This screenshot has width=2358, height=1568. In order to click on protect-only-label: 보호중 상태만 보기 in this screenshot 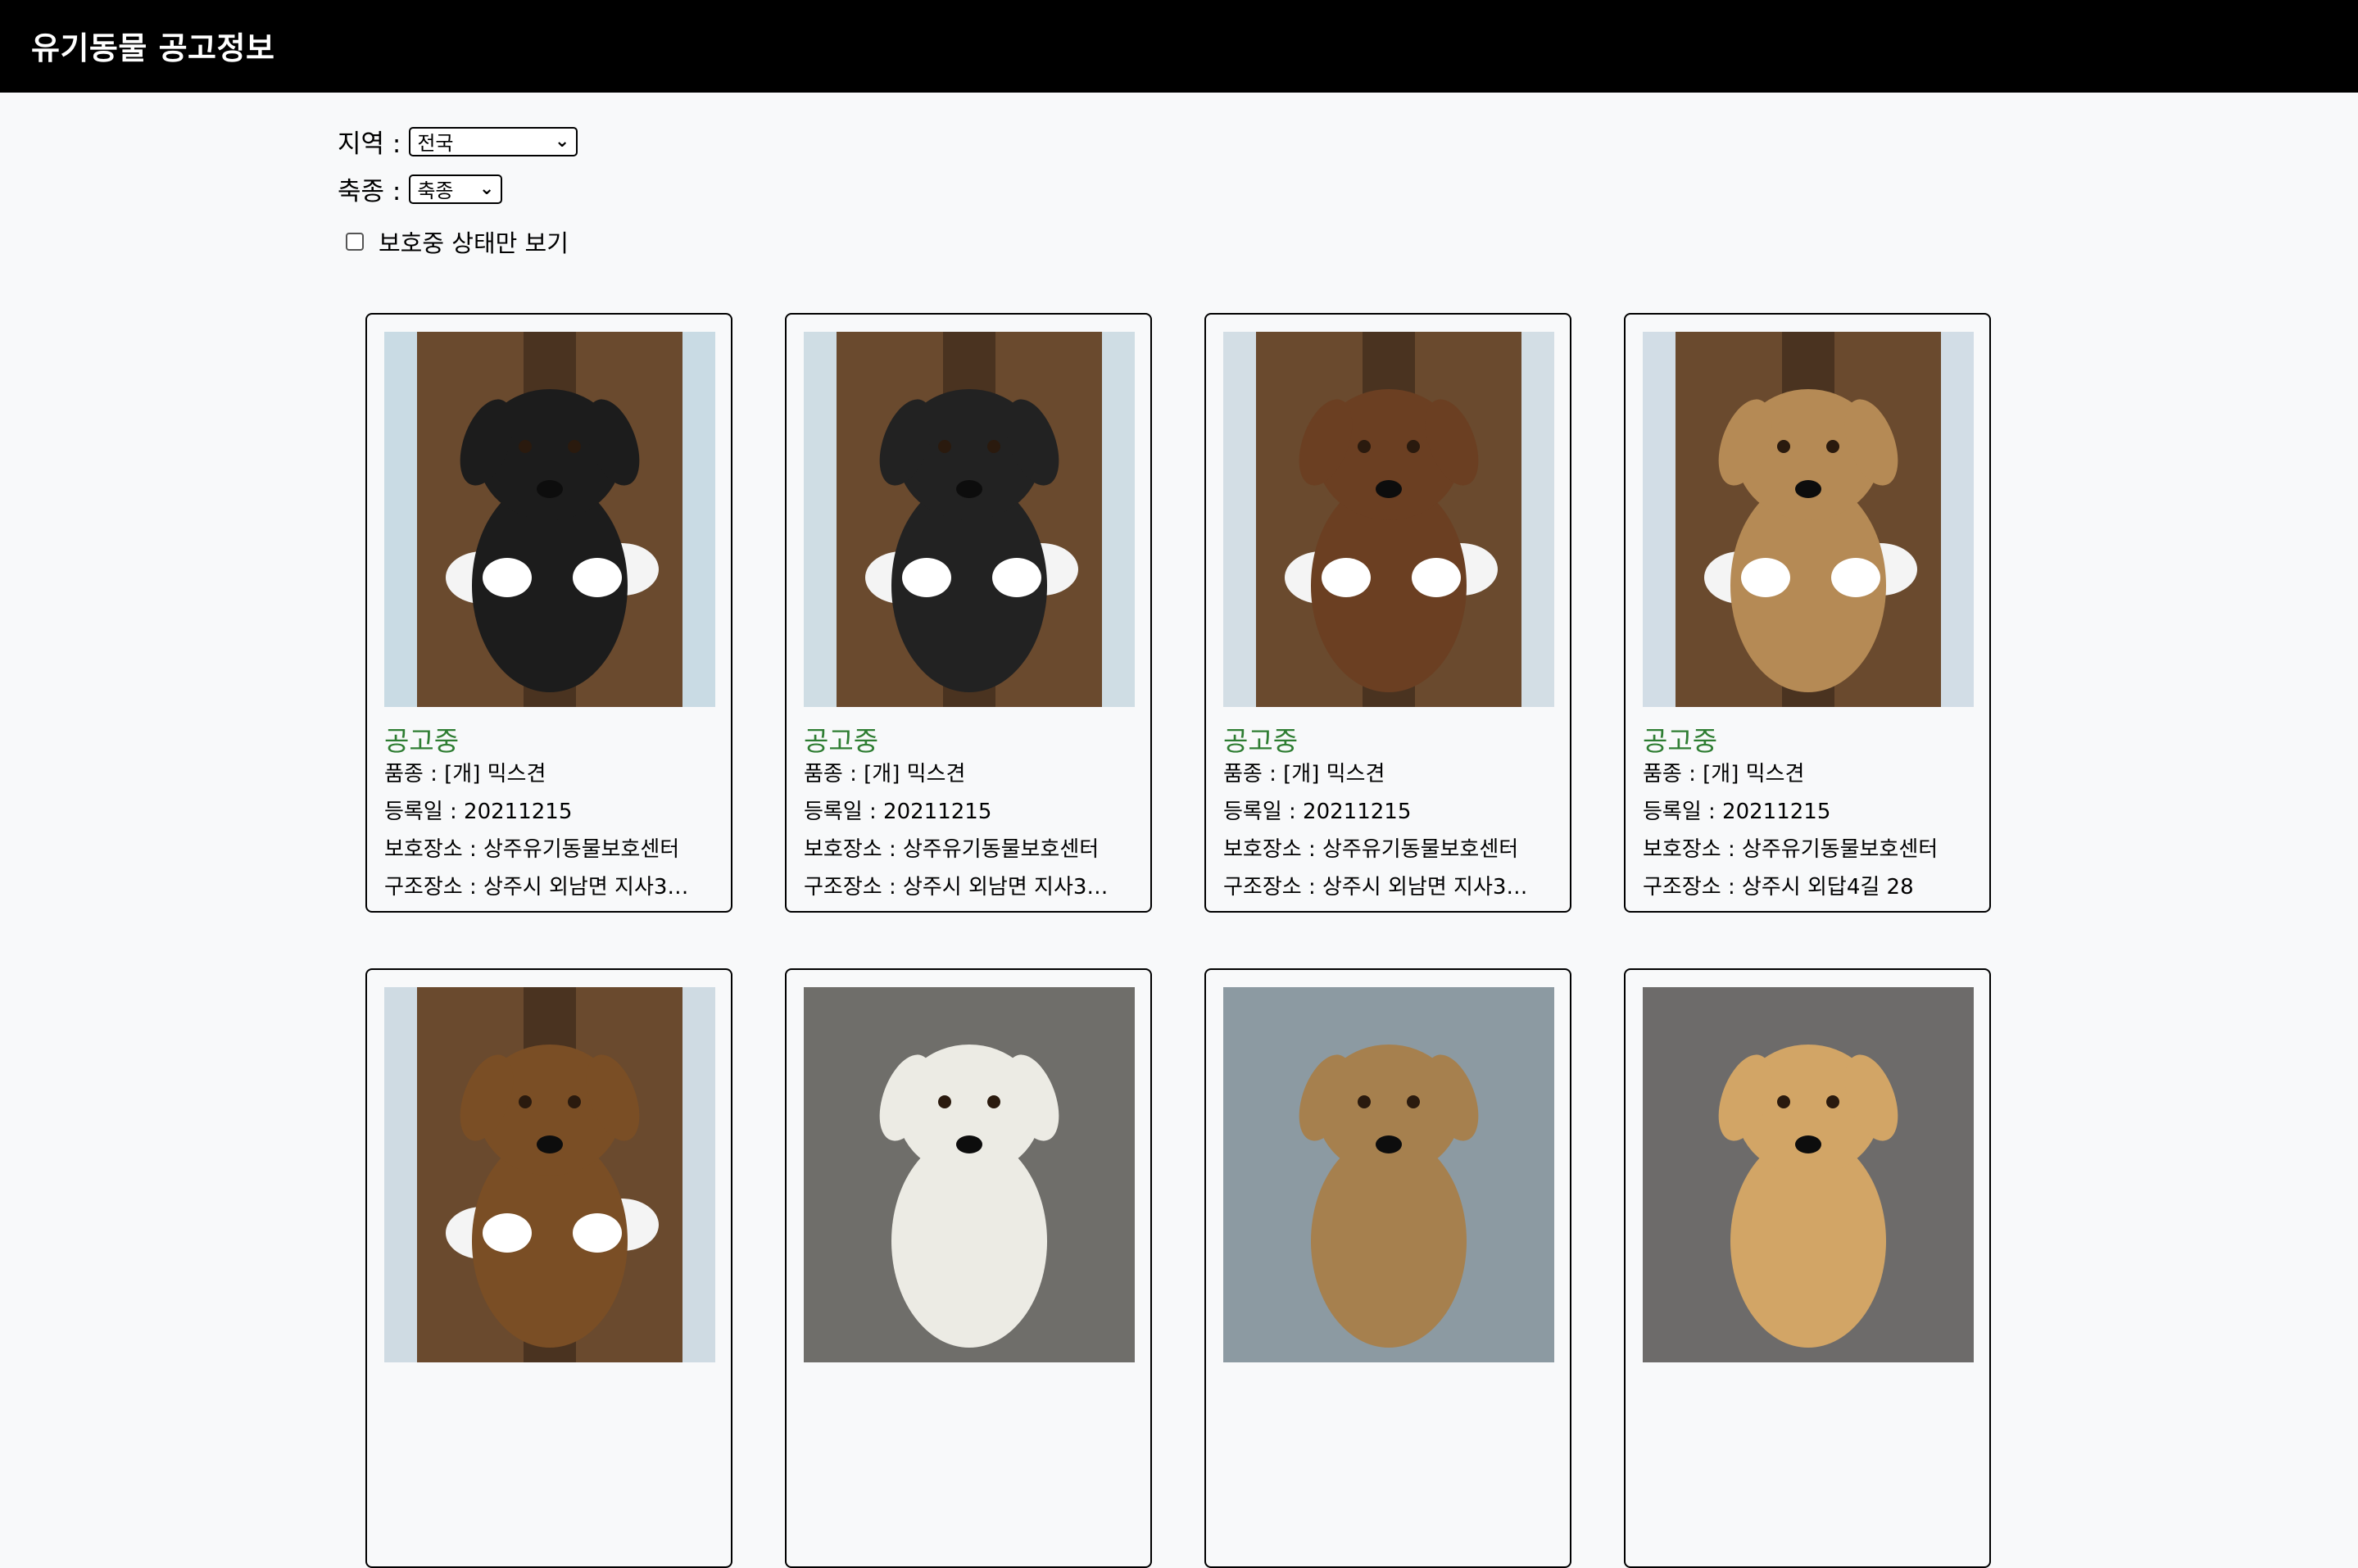, I will do `click(474, 241)`.